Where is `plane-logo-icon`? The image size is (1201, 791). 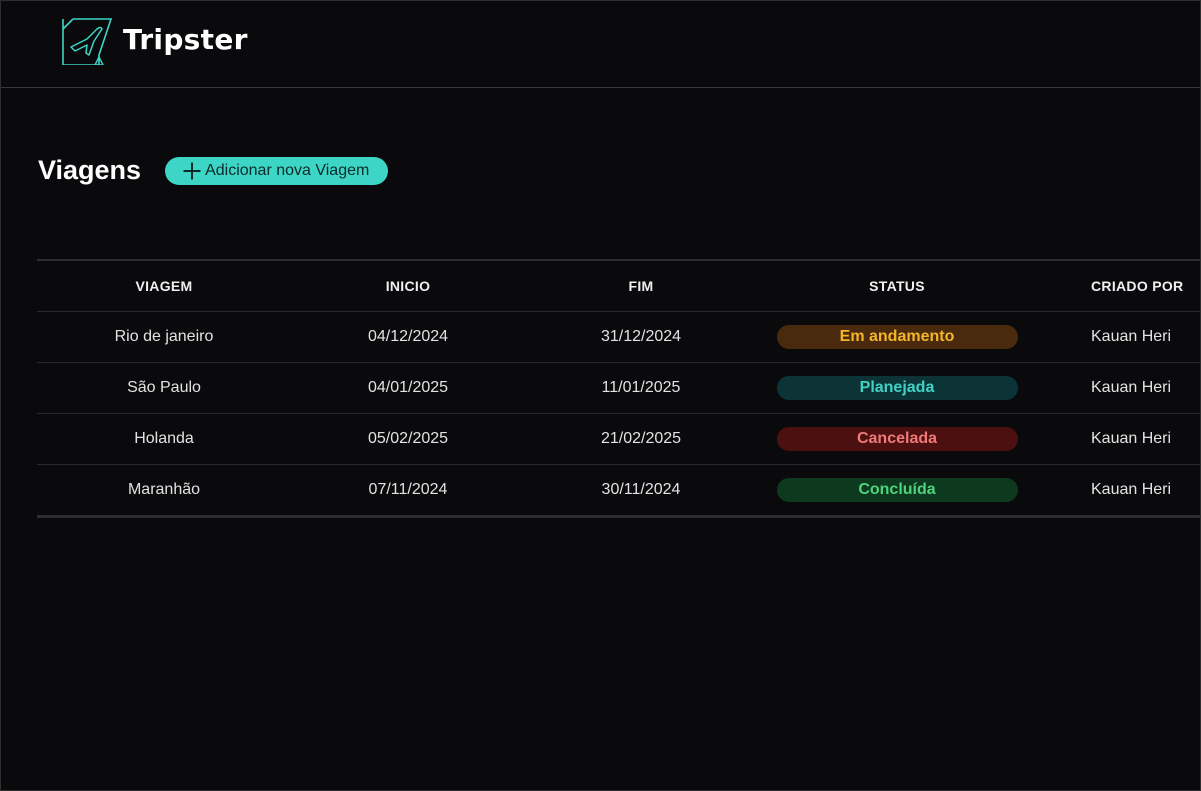 plane-logo-icon is located at coordinates (87, 41).